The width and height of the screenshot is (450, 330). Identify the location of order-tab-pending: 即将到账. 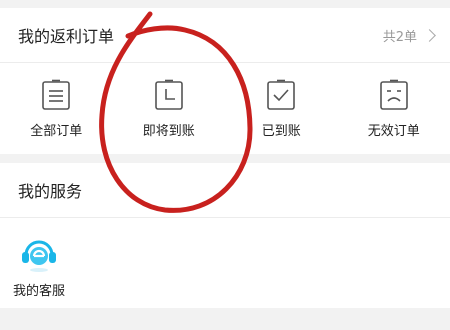
(169, 108).